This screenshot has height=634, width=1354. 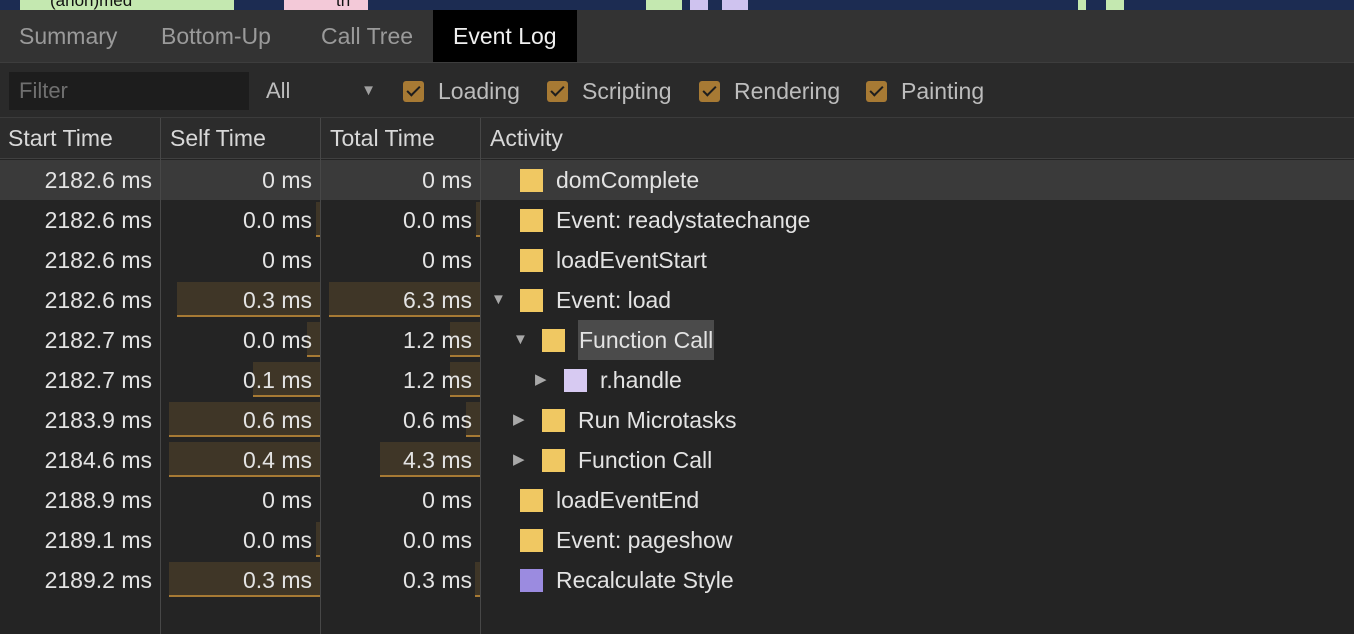 What do you see at coordinates (628, 500) in the screenshot?
I see `activity-name: loadEventEnd` at bounding box center [628, 500].